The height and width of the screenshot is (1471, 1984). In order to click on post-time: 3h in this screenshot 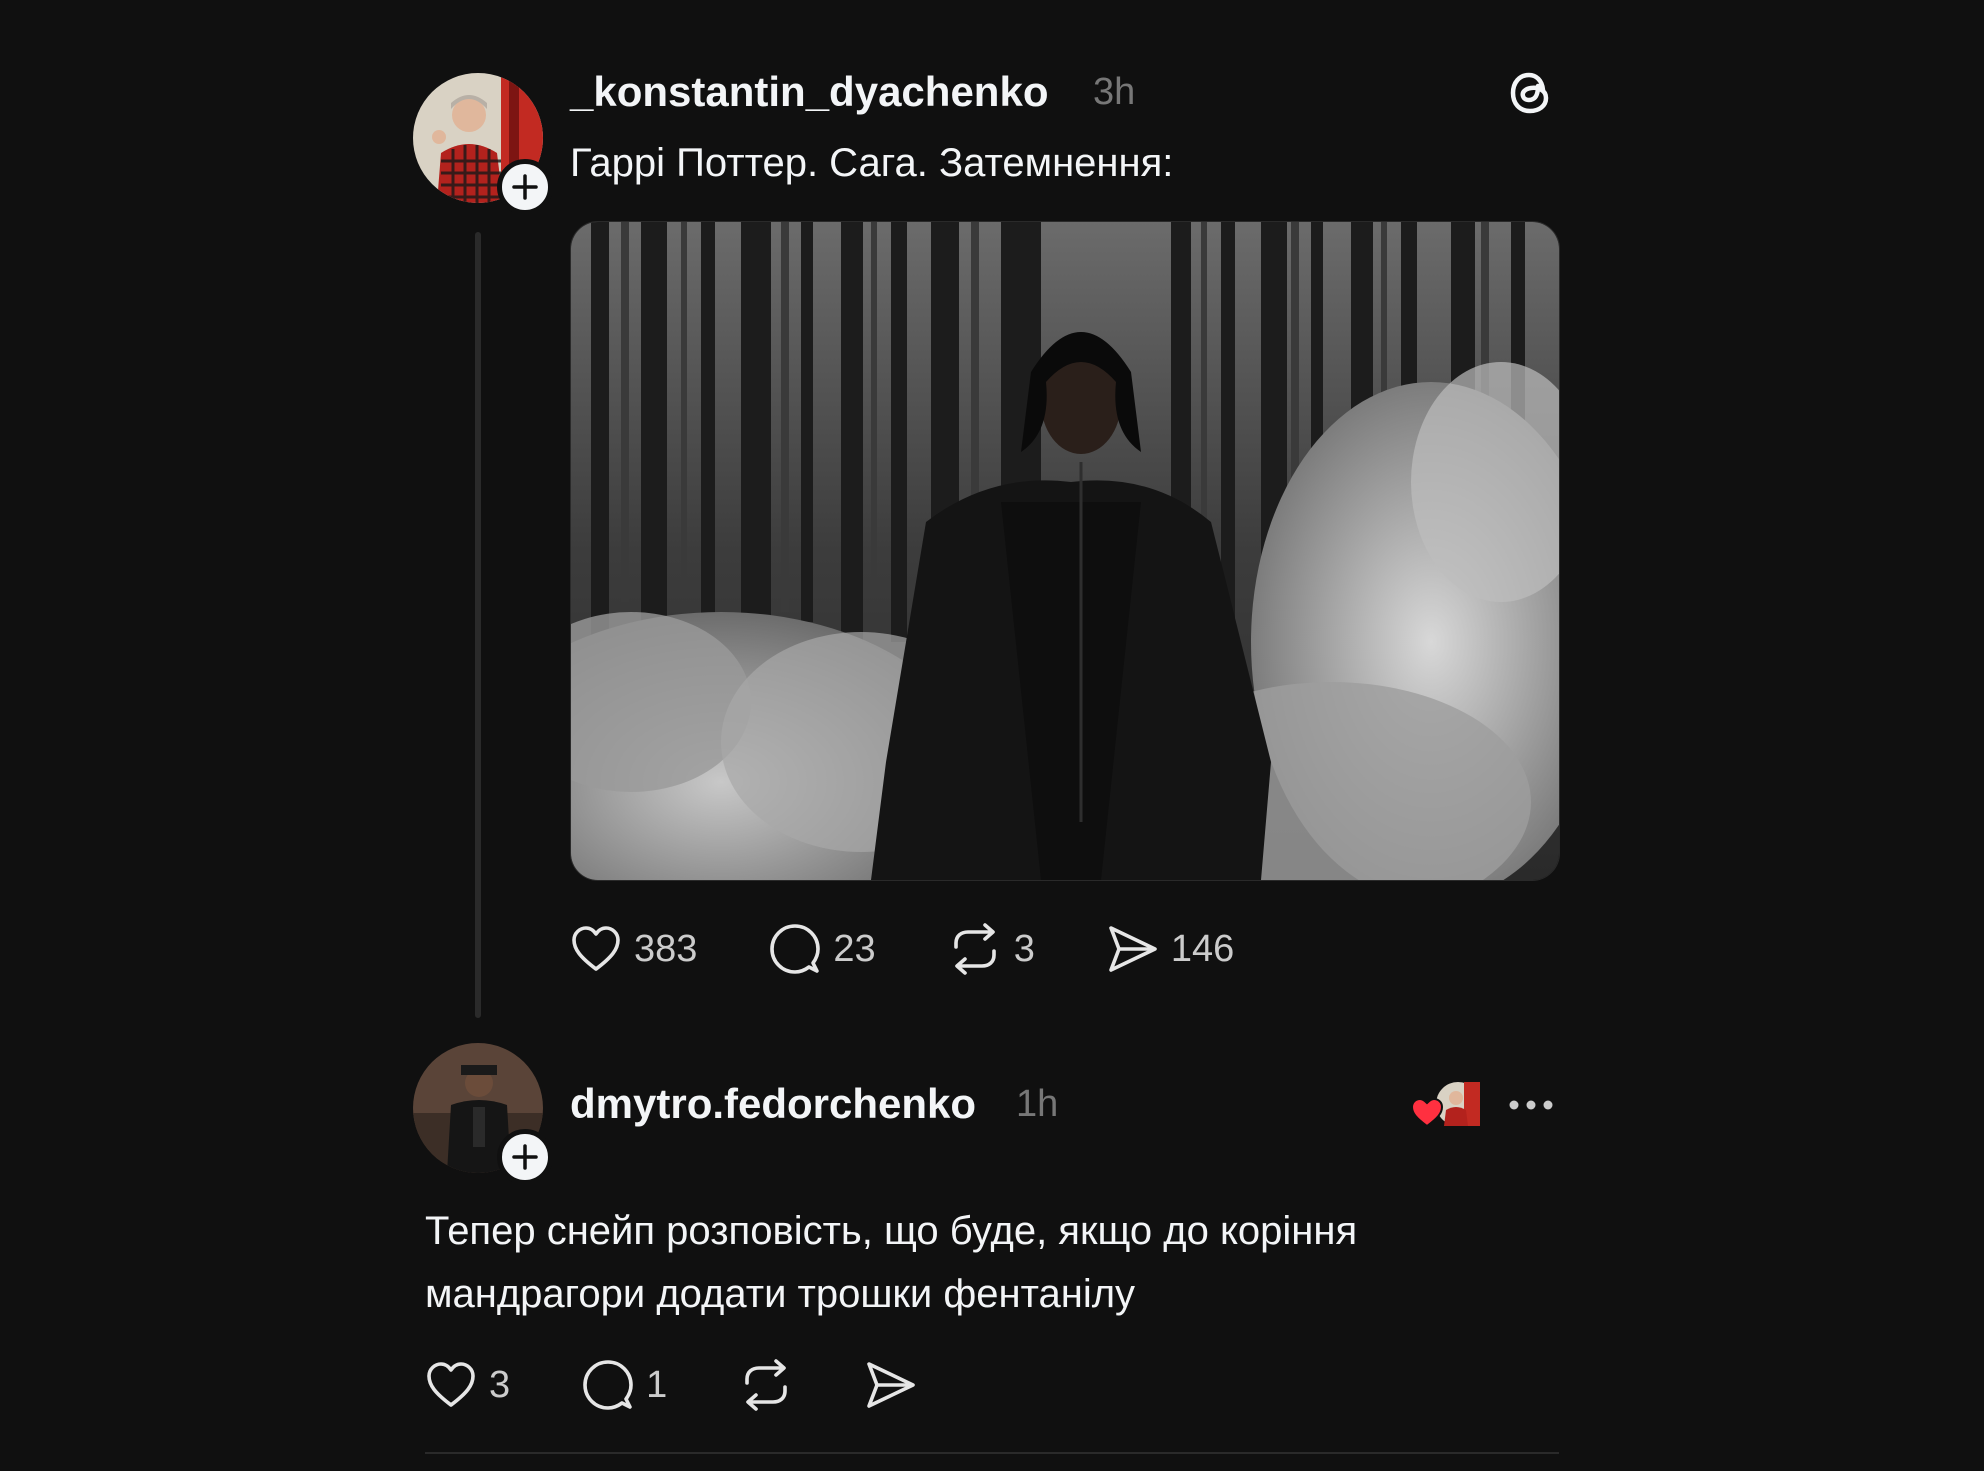, I will do `click(1114, 92)`.